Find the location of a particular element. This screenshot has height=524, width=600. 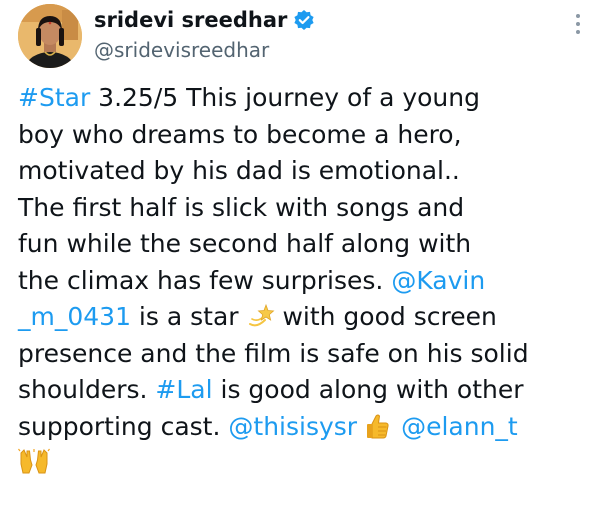

tweet-line: #Star 3.25/5 This journey of a young is located at coordinates (303, 98).